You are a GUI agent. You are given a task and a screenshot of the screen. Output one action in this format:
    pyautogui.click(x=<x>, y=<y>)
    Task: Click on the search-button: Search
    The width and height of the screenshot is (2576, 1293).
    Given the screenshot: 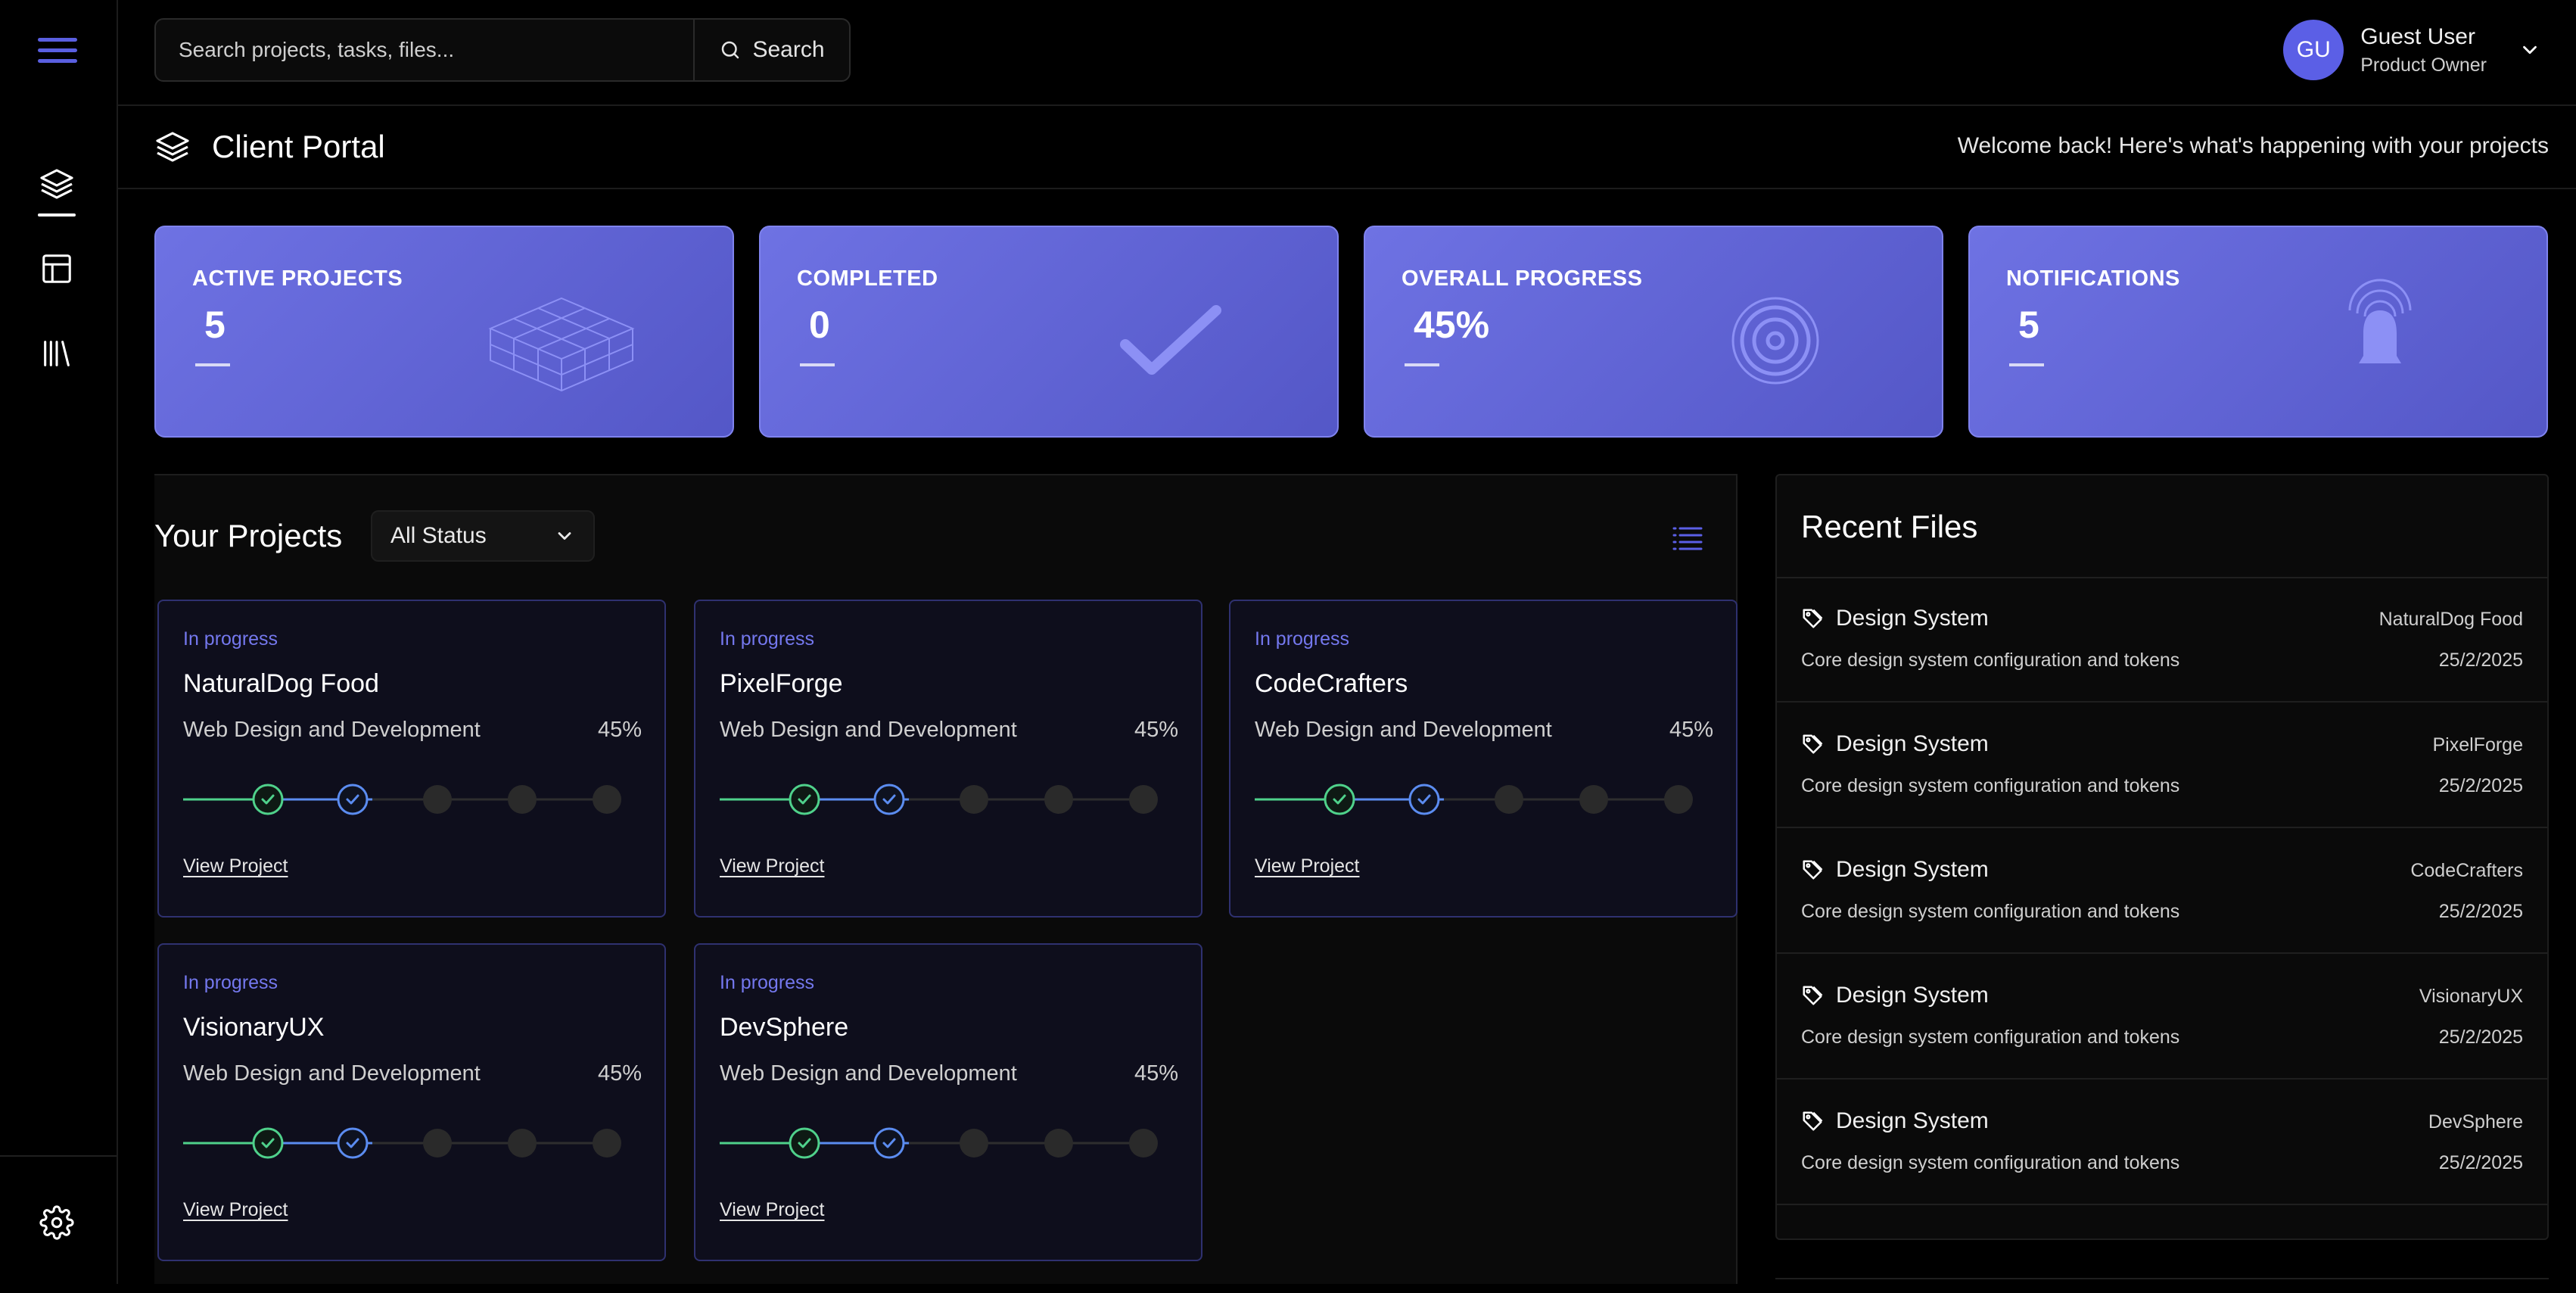 What is the action you would take?
    pyautogui.click(x=771, y=50)
    